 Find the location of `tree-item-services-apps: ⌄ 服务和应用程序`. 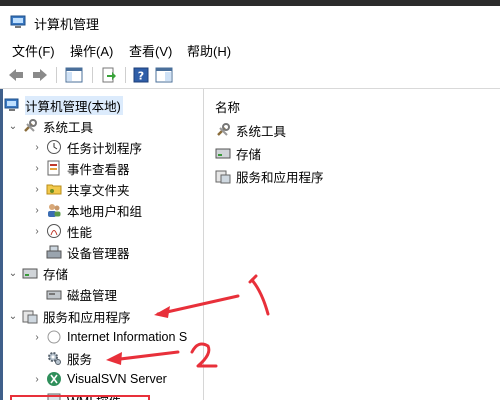

tree-item-services-apps: ⌄ 服务和应用程序 is located at coordinates (68, 316).